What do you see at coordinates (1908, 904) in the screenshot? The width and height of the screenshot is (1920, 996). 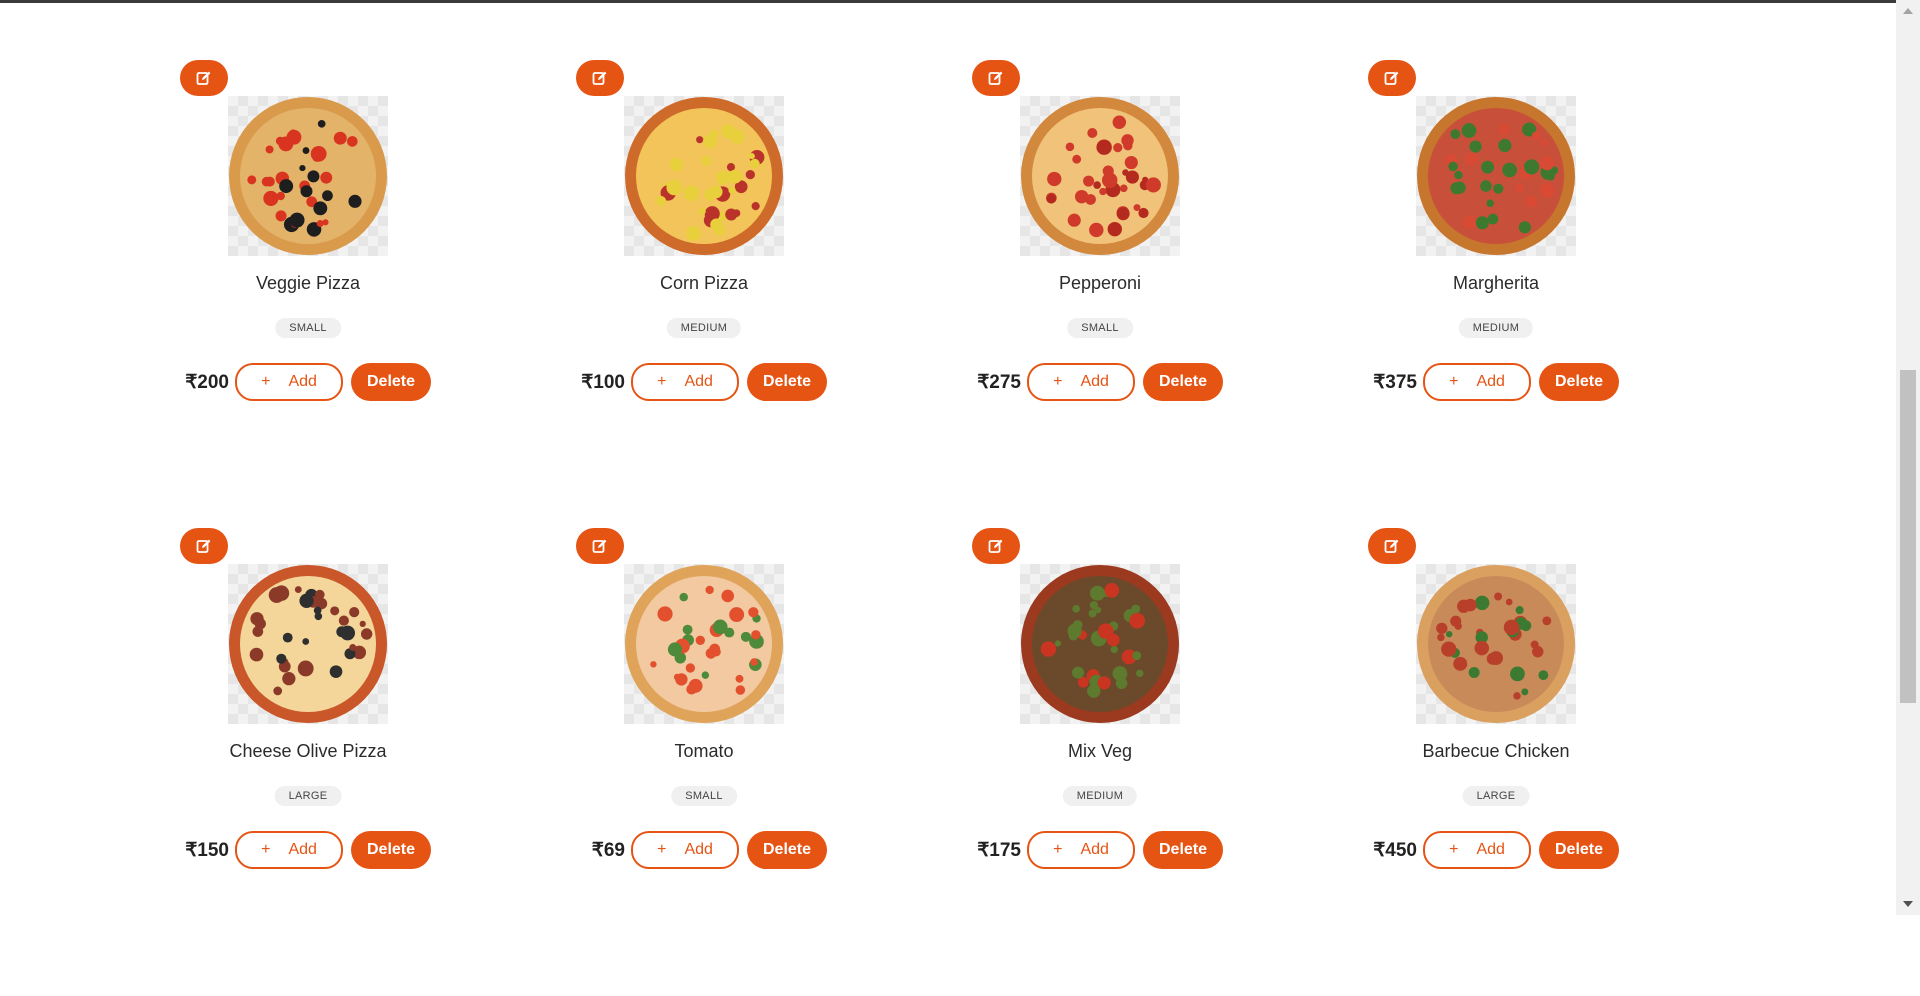 I see `scroll-down-arrow-icon` at bounding box center [1908, 904].